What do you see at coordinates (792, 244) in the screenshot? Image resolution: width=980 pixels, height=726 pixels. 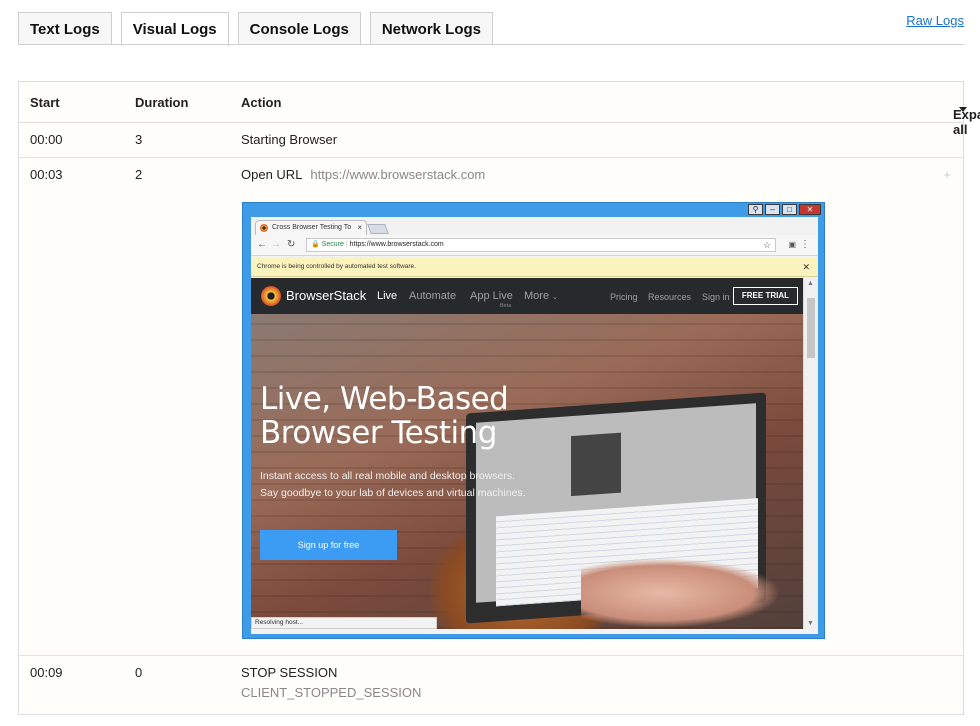 I see `extension-icon: ▣` at bounding box center [792, 244].